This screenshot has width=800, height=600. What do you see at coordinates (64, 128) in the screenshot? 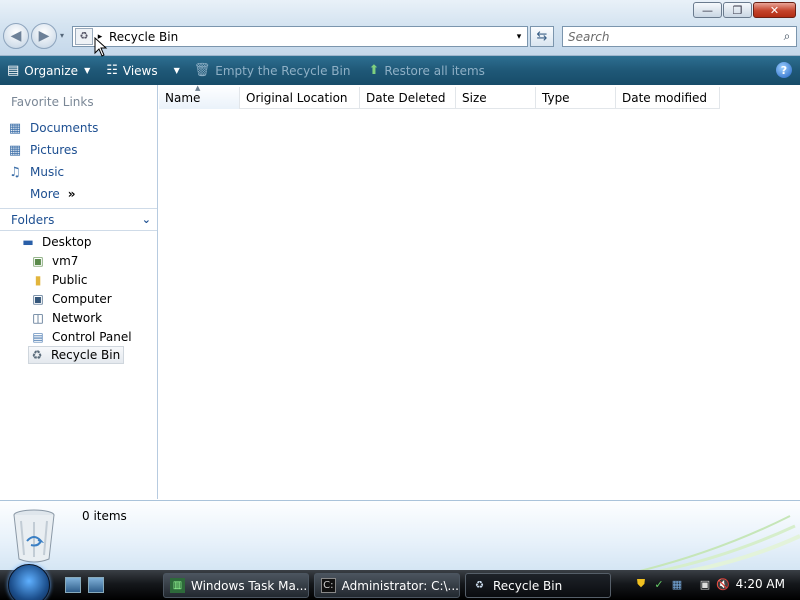
I see `favorite-label: Documents` at bounding box center [64, 128].